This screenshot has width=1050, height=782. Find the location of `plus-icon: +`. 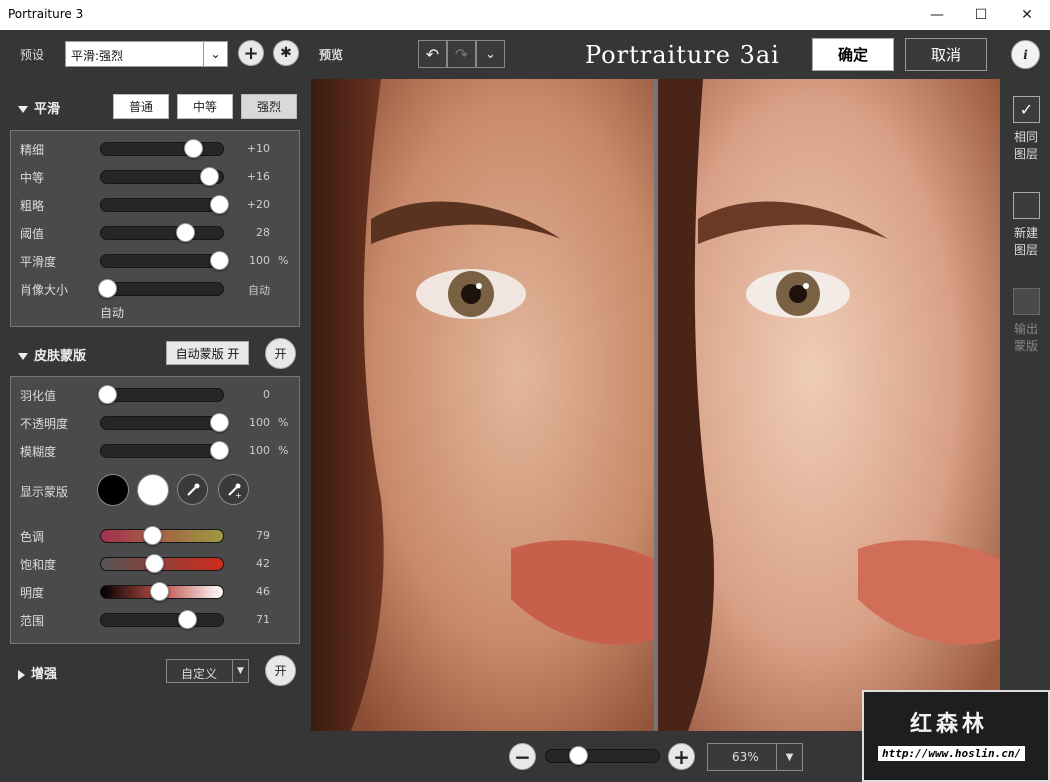

plus-icon: + is located at coordinates (681, 756).